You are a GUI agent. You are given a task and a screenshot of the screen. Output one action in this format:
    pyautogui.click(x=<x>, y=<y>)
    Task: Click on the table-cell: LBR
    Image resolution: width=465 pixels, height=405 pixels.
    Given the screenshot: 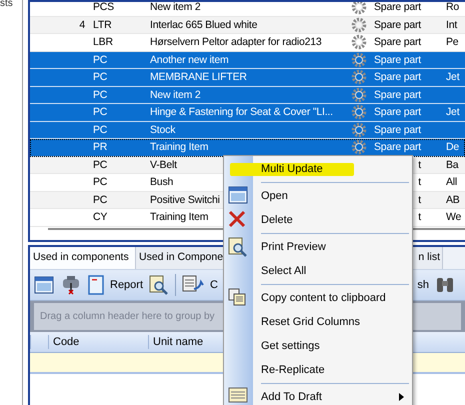 What is the action you would take?
    pyautogui.click(x=103, y=42)
    